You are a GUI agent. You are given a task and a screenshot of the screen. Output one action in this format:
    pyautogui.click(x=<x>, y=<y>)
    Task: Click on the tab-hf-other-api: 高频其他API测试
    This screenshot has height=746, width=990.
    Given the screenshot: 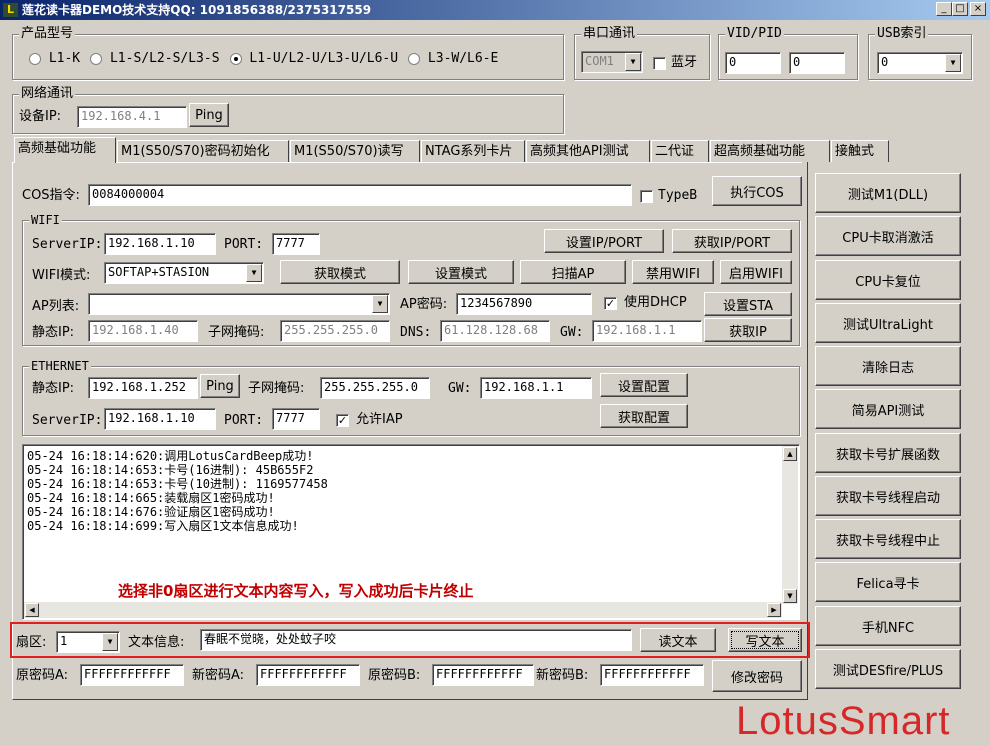 What is the action you would take?
    pyautogui.click(x=588, y=151)
    